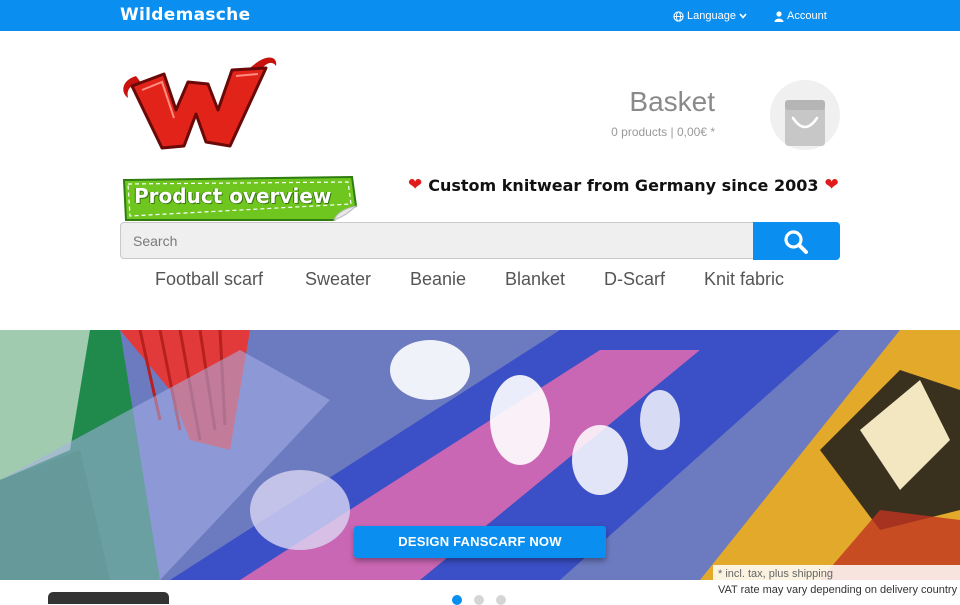 The height and width of the screenshot is (605, 960). Describe the element at coordinates (743, 16) in the screenshot. I see `chevron-down-icon` at that location.